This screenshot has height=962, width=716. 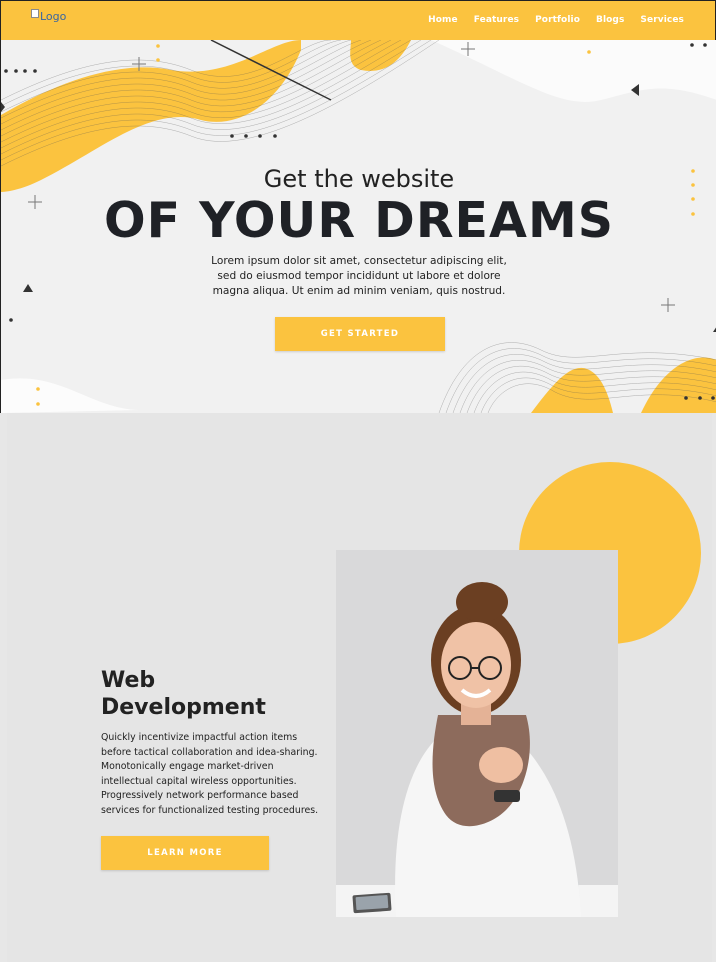 I want to click on hero-subtitle: Get the website, so click(x=359, y=179).